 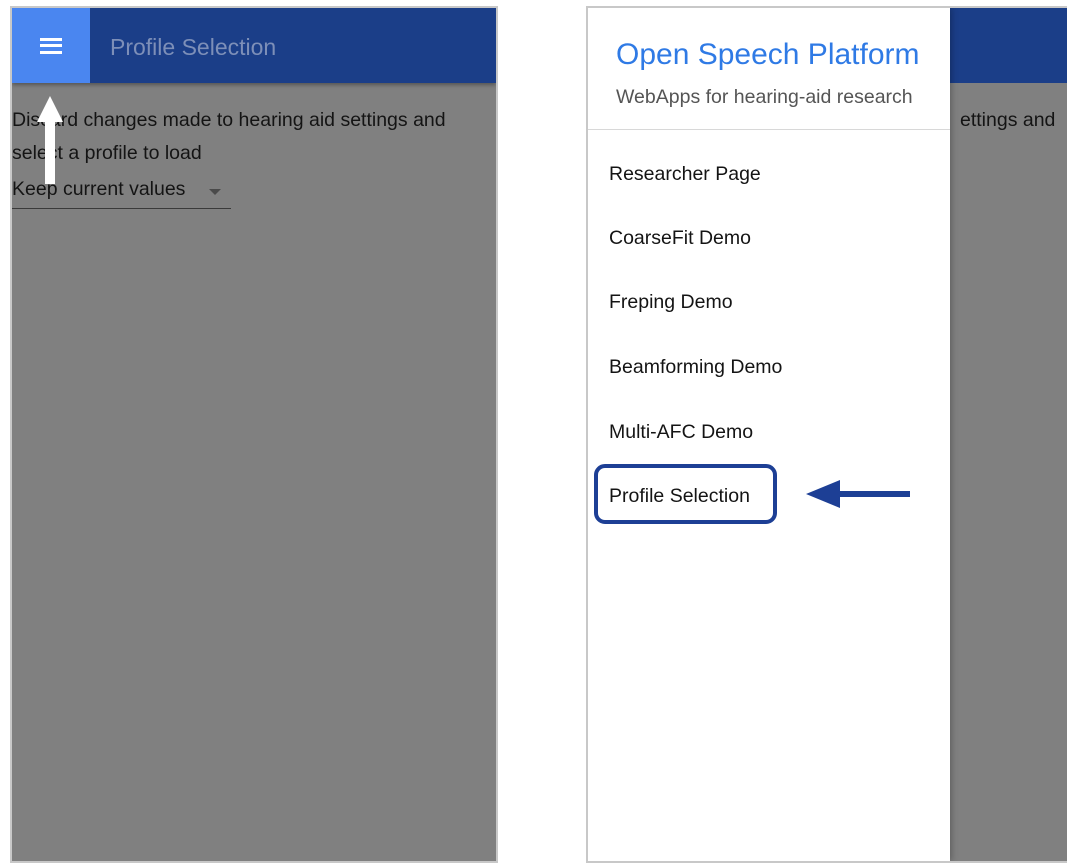 What do you see at coordinates (681, 432) in the screenshot?
I see `nav-item-multi-afc-demo: Multi-AFC Demo` at bounding box center [681, 432].